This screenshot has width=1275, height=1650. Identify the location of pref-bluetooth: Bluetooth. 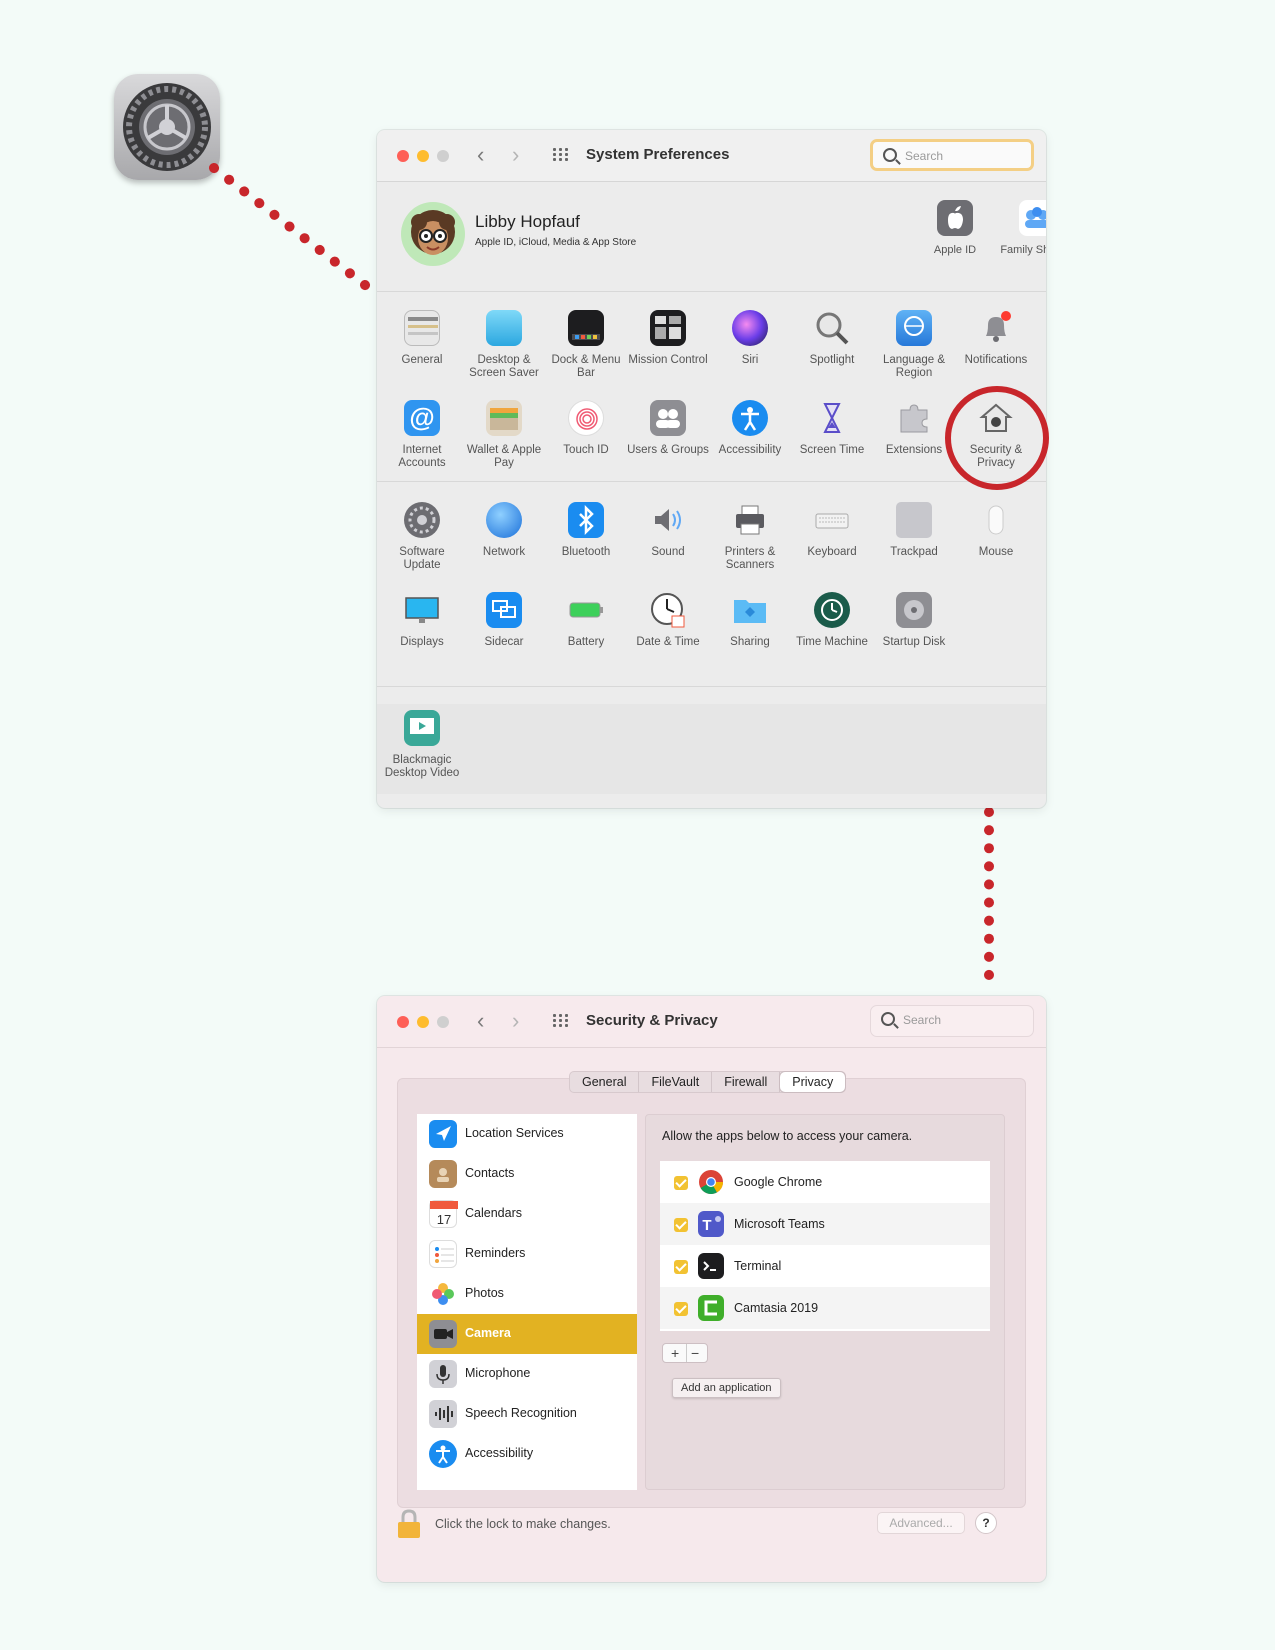
(586, 530).